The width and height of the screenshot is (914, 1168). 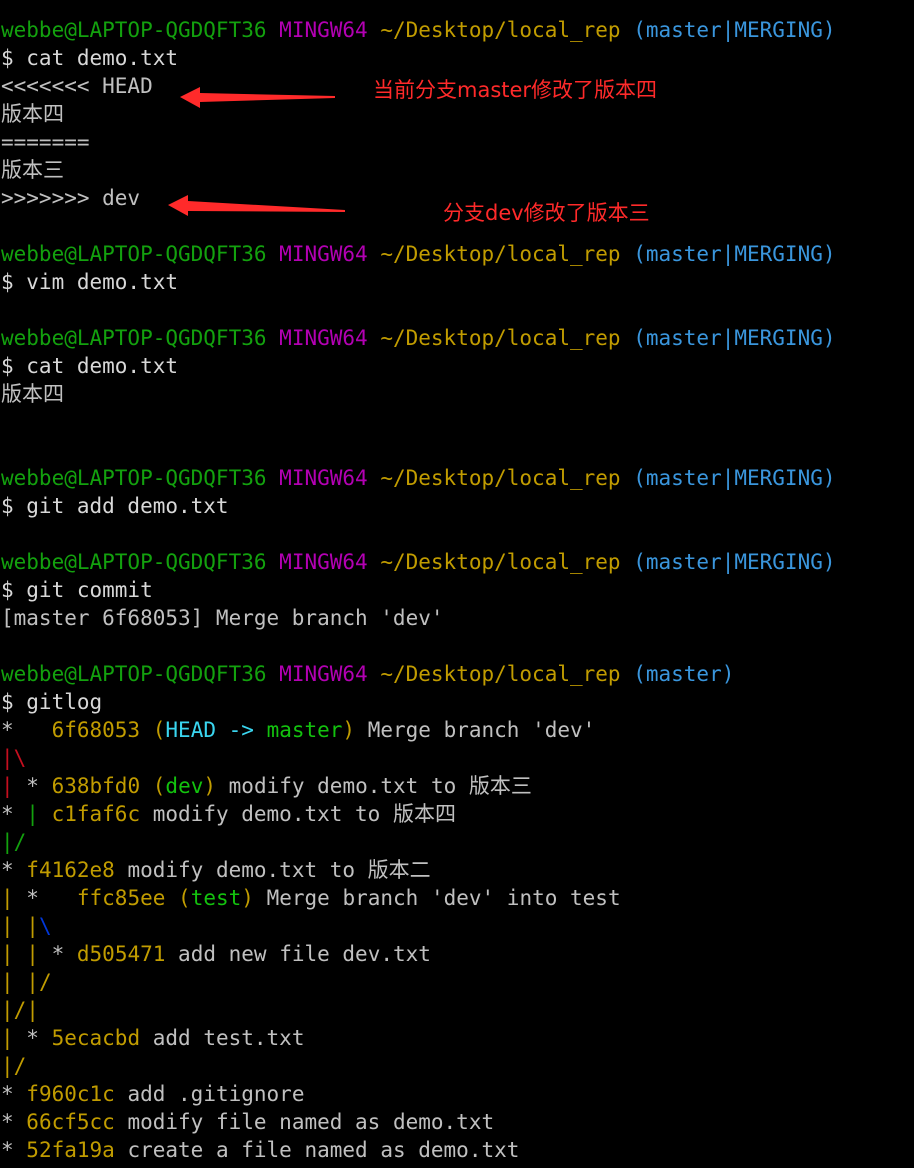 I want to click on ref-test: test, so click(x=216, y=898).